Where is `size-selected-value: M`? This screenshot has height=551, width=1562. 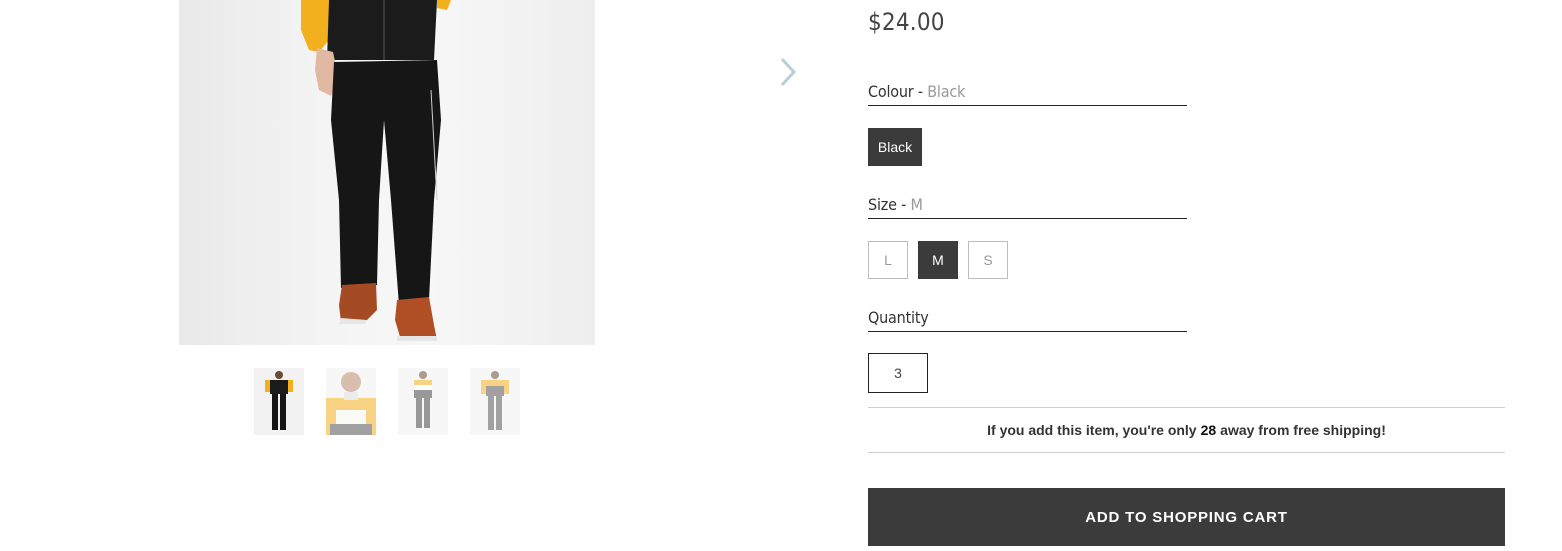 size-selected-value: M is located at coordinates (916, 204).